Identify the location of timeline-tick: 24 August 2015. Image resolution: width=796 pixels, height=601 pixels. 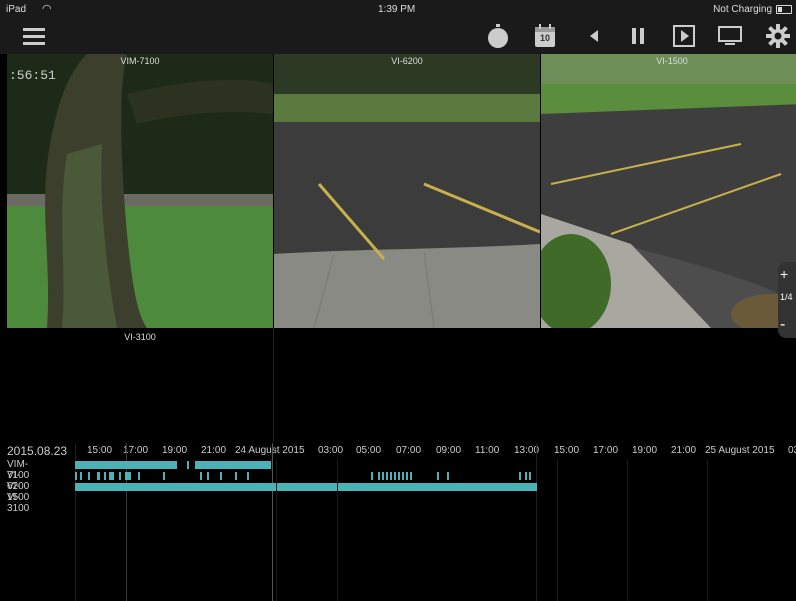
(270, 450).